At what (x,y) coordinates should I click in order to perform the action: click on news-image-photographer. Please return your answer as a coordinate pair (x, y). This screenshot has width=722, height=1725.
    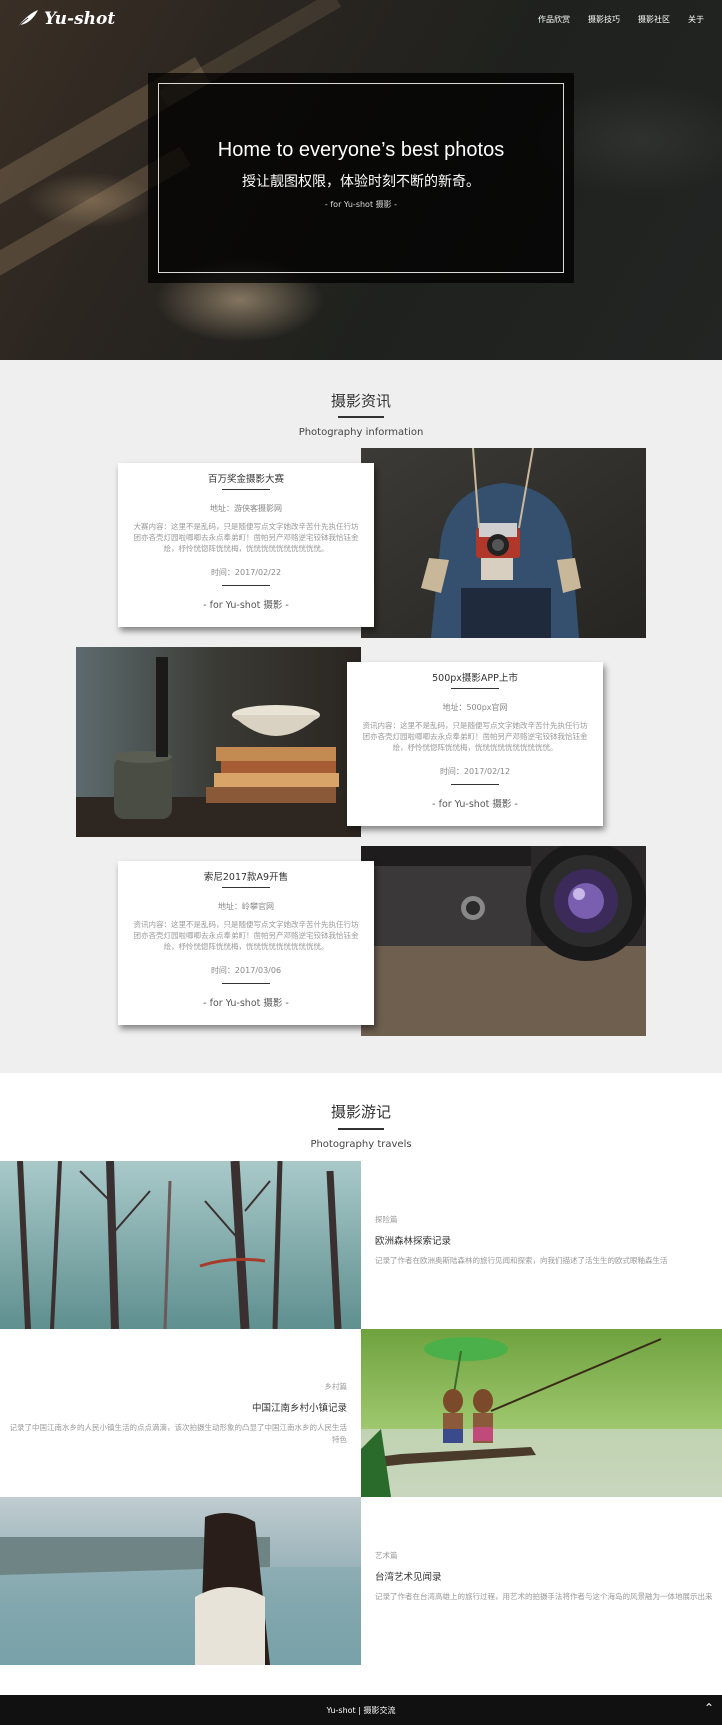
    Looking at the image, I should click on (503, 543).